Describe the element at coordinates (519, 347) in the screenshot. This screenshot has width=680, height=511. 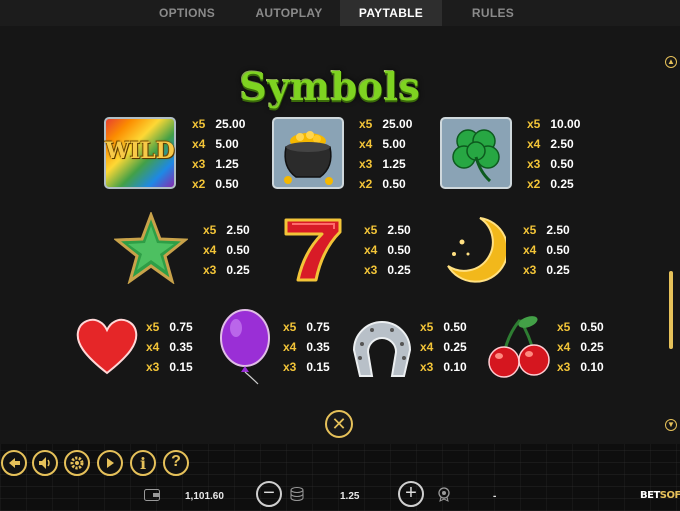
I see `cherries-icon` at that location.